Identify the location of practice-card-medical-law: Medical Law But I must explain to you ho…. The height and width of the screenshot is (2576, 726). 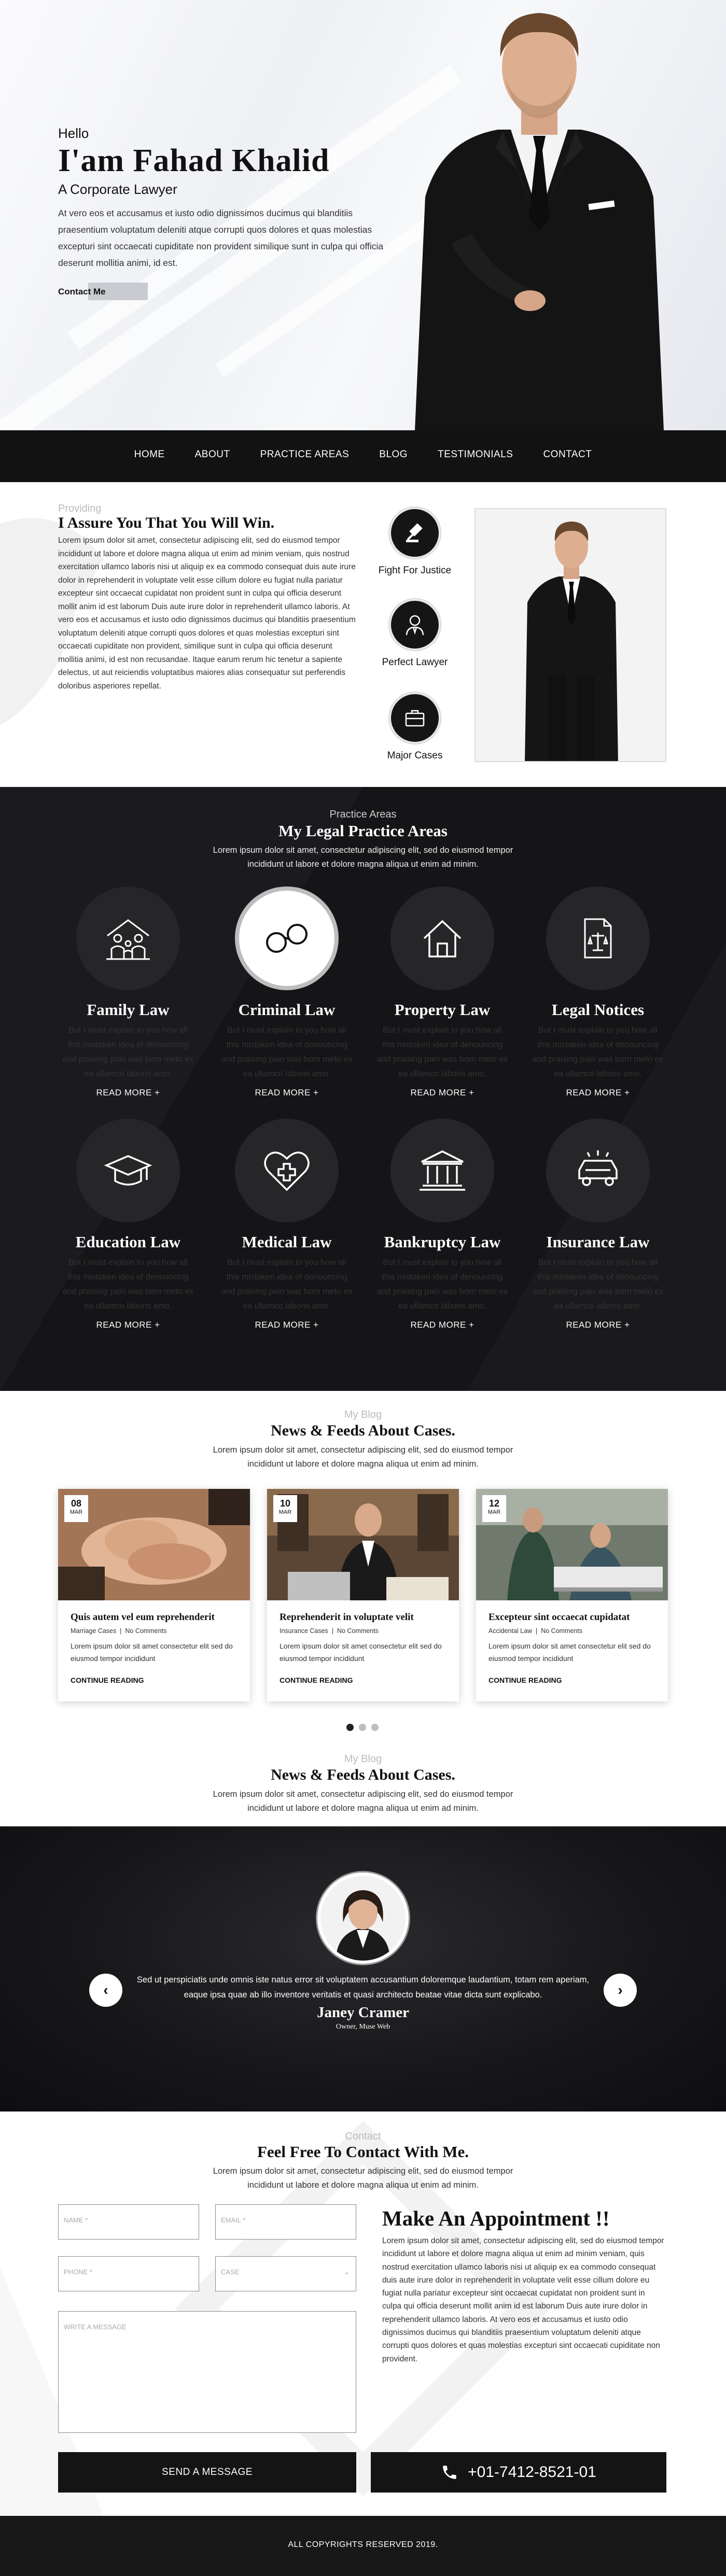
(287, 1224).